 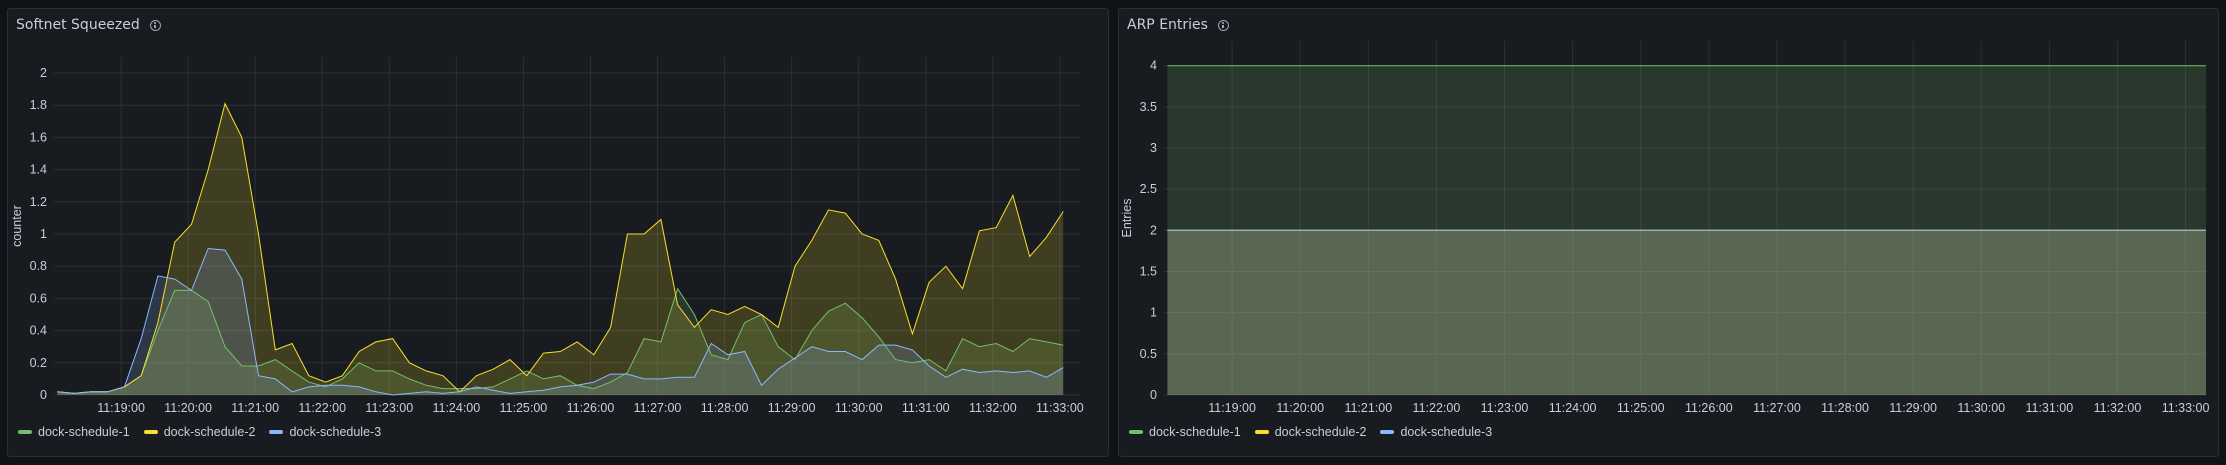 I want to click on y-axis-label: Entries, so click(x=1127, y=218).